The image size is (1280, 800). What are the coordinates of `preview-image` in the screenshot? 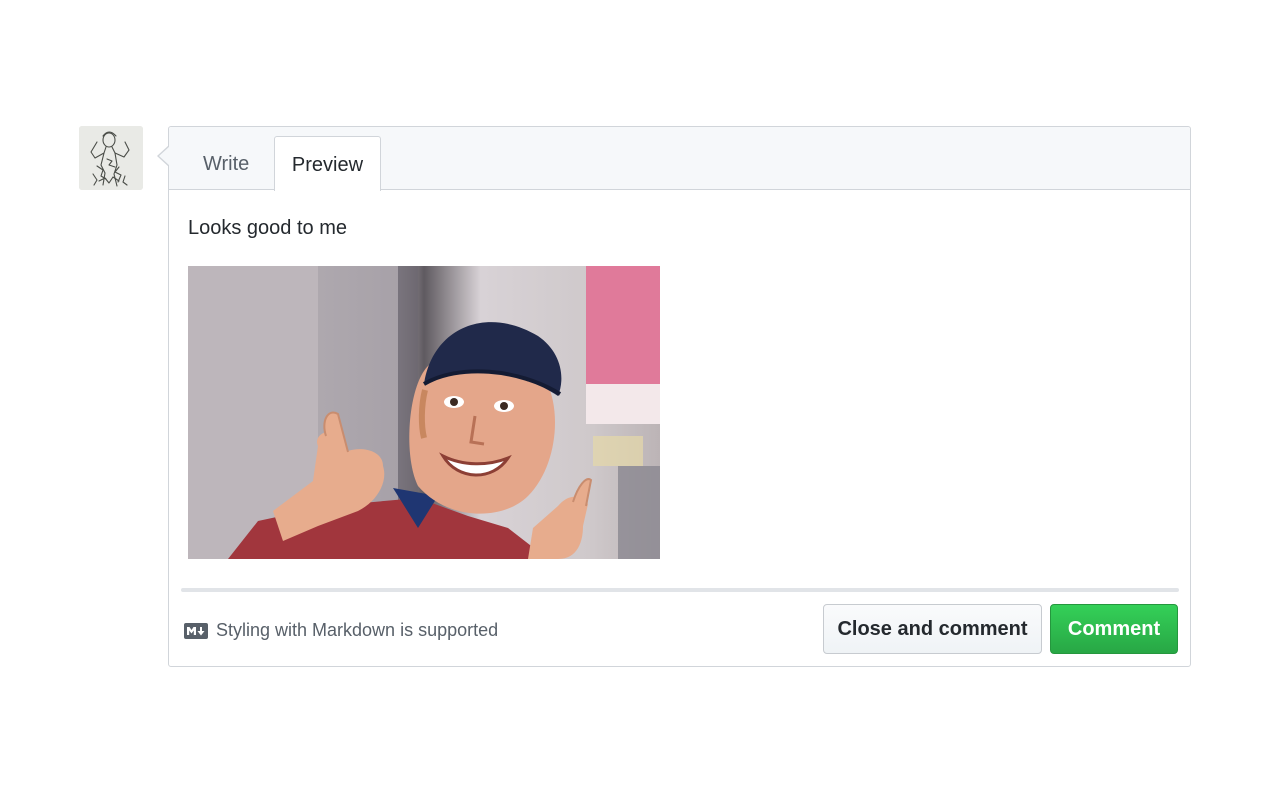 It's located at (424, 412).